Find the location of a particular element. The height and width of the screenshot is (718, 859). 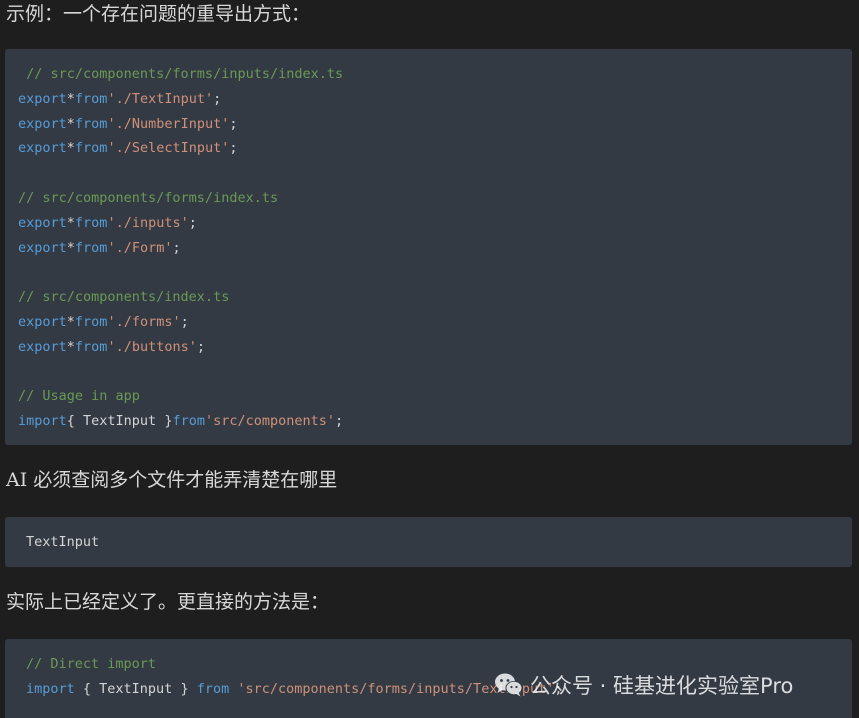

code-block-symbol: TextInput is located at coordinates (428, 542).